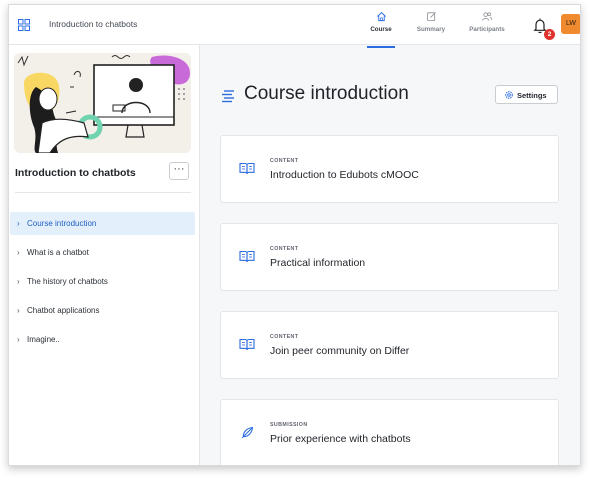  I want to click on edit-square-icon, so click(431, 17).